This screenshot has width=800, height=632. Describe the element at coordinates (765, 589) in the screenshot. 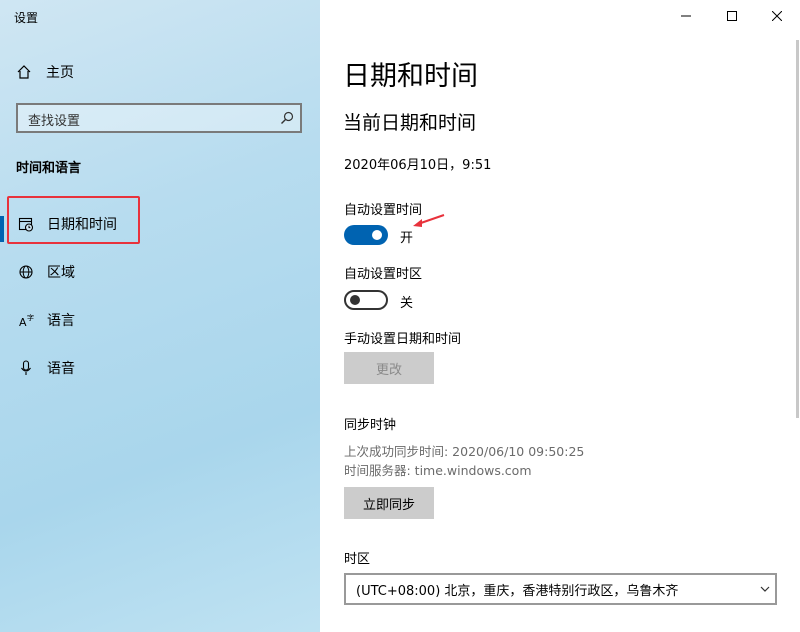

I see `chevron-down-icon` at that location.